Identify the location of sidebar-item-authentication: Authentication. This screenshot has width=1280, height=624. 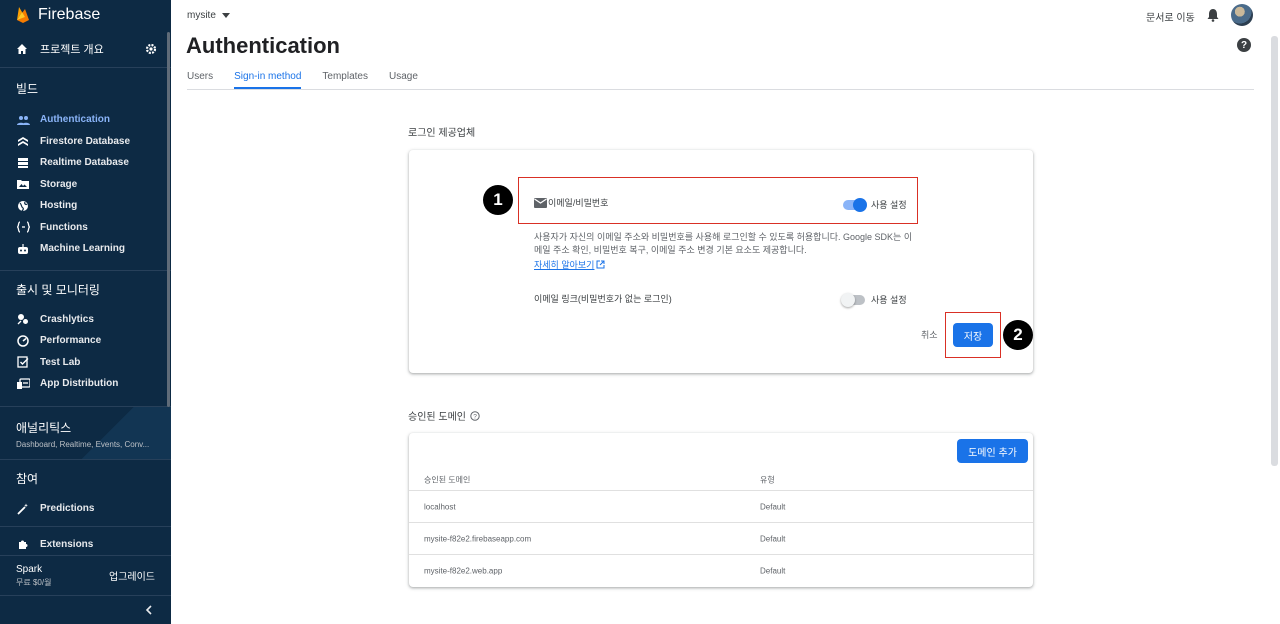
(85, 120).